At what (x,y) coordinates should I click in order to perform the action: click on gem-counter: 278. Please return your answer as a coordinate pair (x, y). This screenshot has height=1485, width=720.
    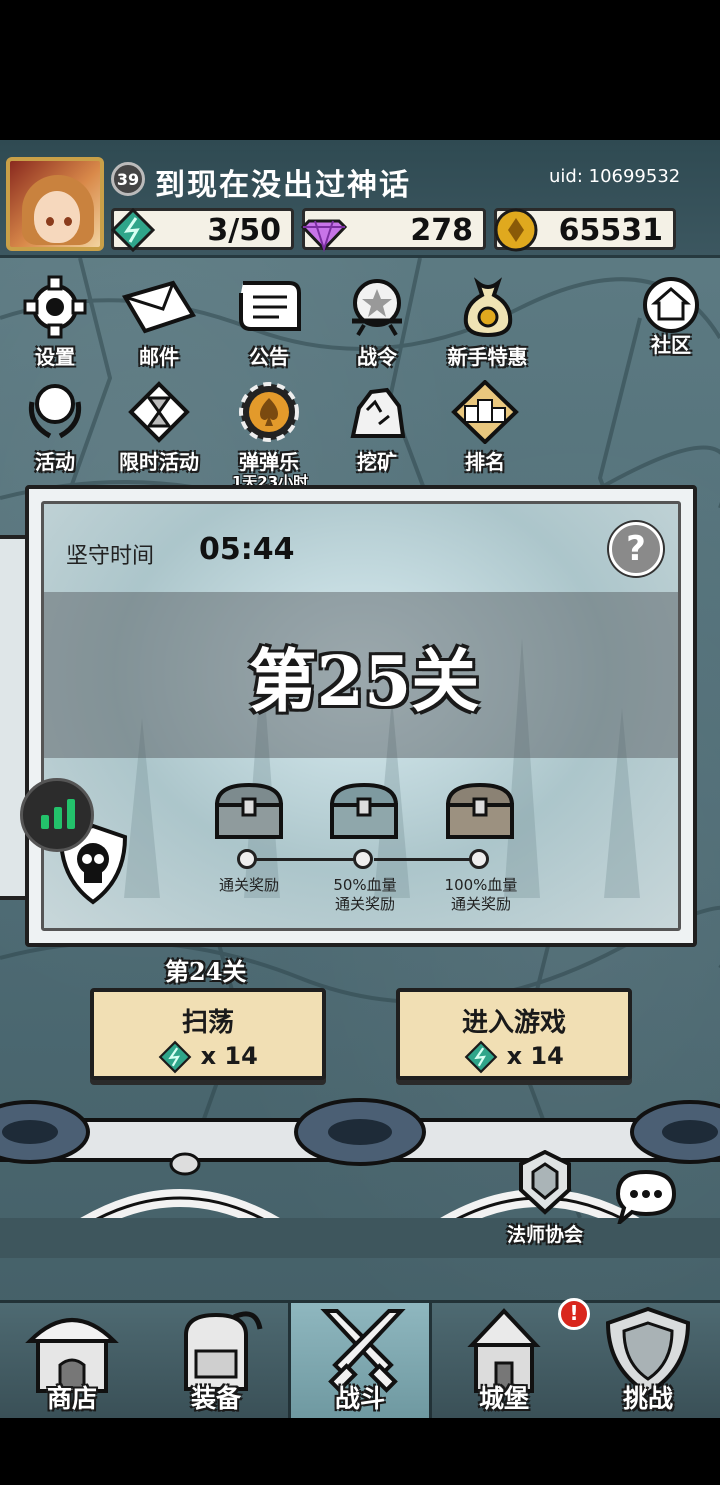
    Looking at the image, I should click on (393, 230).